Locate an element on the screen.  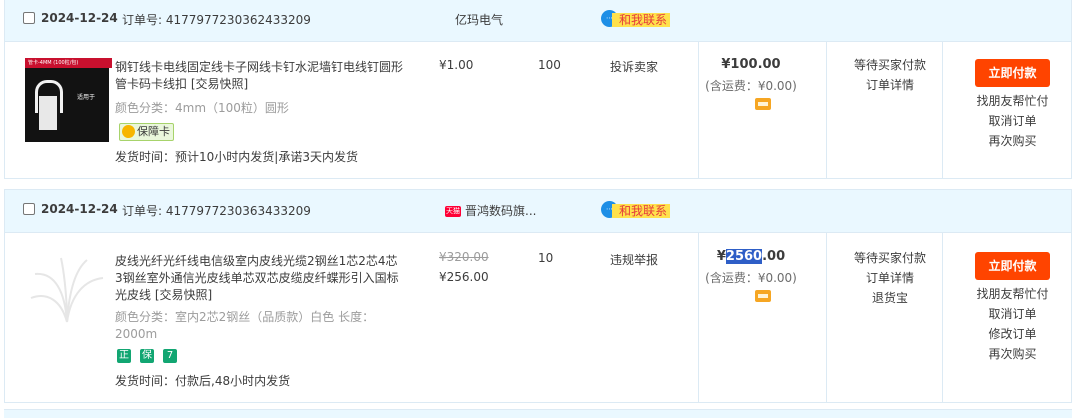
thumbnail-caption: 管卡-4MM (100粒/包) is located at coordinates (68, 63).